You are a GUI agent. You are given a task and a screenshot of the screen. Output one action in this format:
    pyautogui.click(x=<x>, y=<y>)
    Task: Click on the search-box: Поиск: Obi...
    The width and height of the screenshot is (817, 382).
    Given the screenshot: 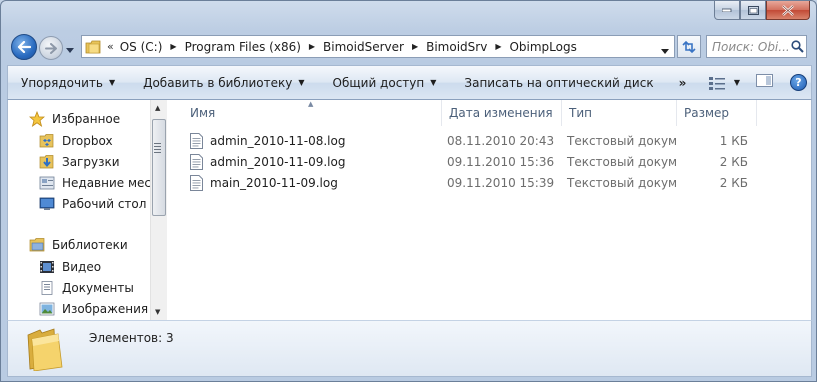 What is the action you would take?
    pyautogui.click(x=756, y=46)
    